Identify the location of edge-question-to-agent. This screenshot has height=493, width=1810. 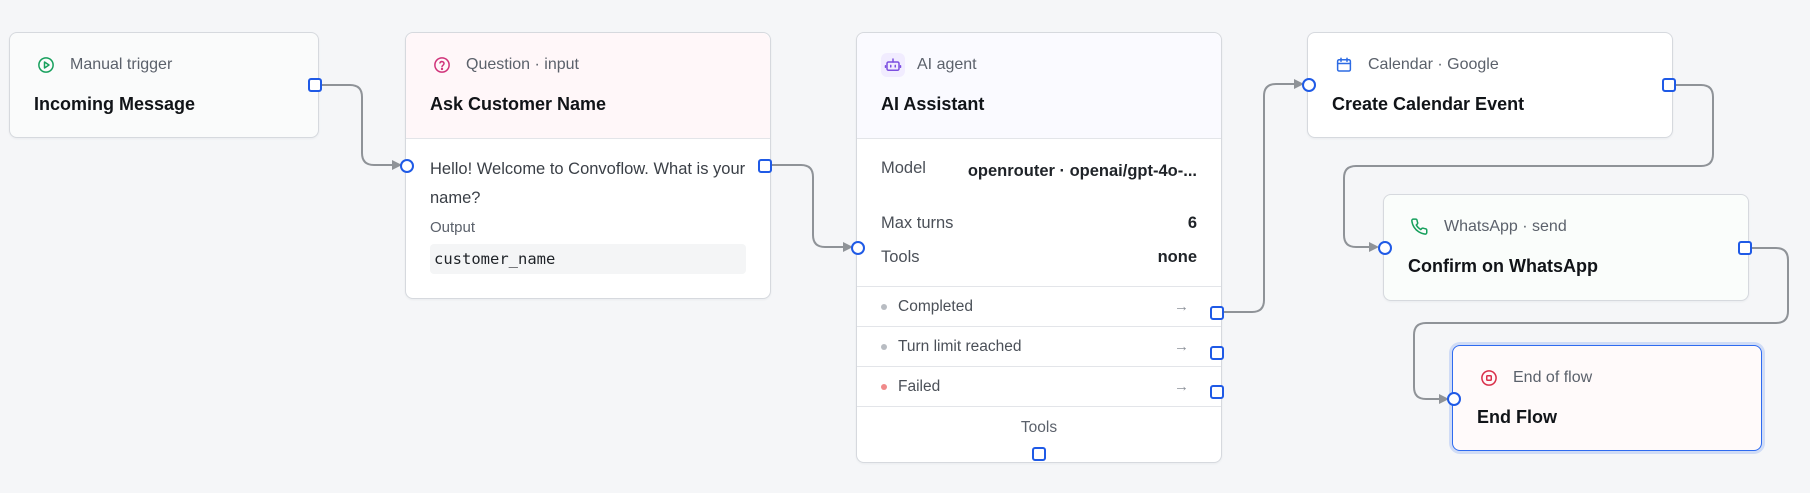
(809, 208).